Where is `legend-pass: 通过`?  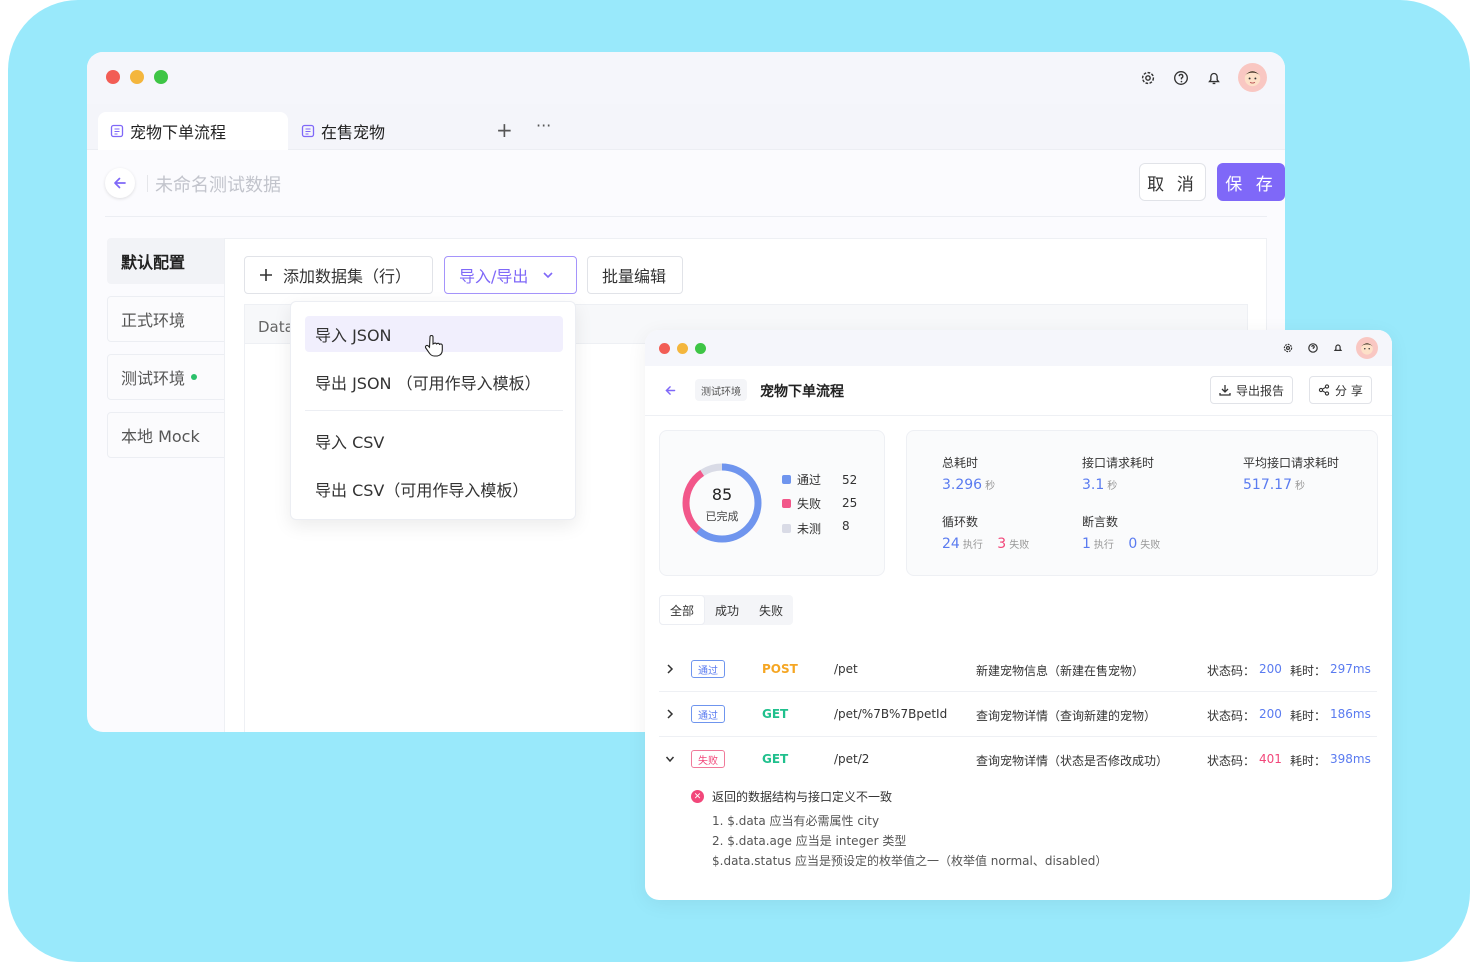 legend-pass: 通过 is located at coordinates (801, 479).